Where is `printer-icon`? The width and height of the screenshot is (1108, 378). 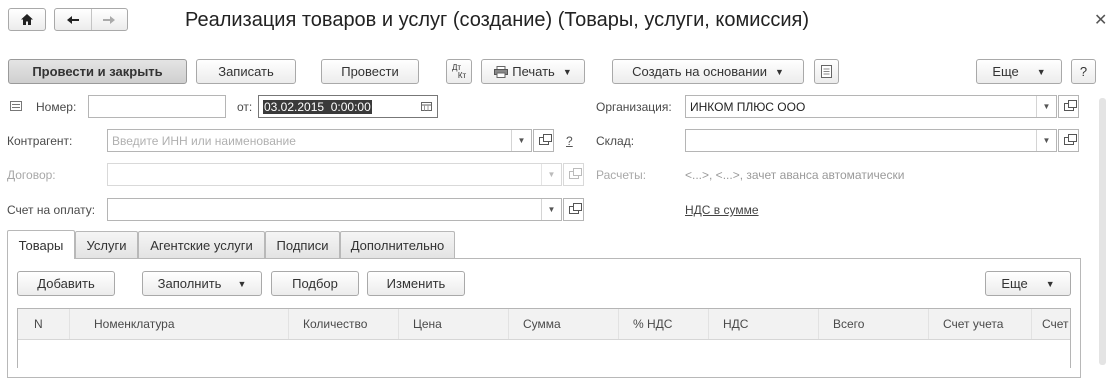
printer-icon is located at coordinates (501, 71).